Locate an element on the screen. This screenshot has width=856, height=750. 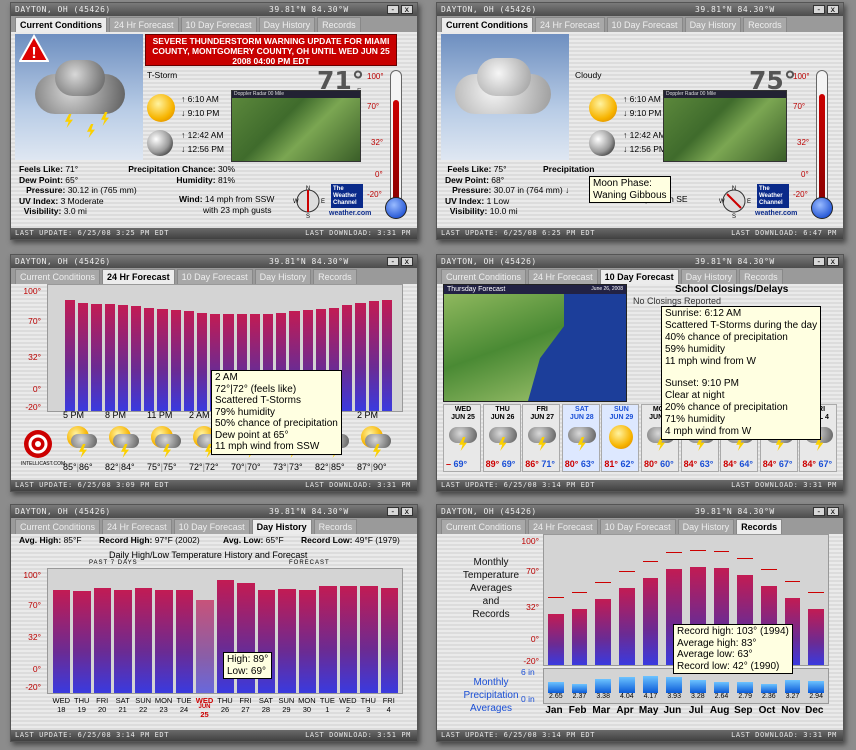
tooltip-line is located at coordinates (741, 373).